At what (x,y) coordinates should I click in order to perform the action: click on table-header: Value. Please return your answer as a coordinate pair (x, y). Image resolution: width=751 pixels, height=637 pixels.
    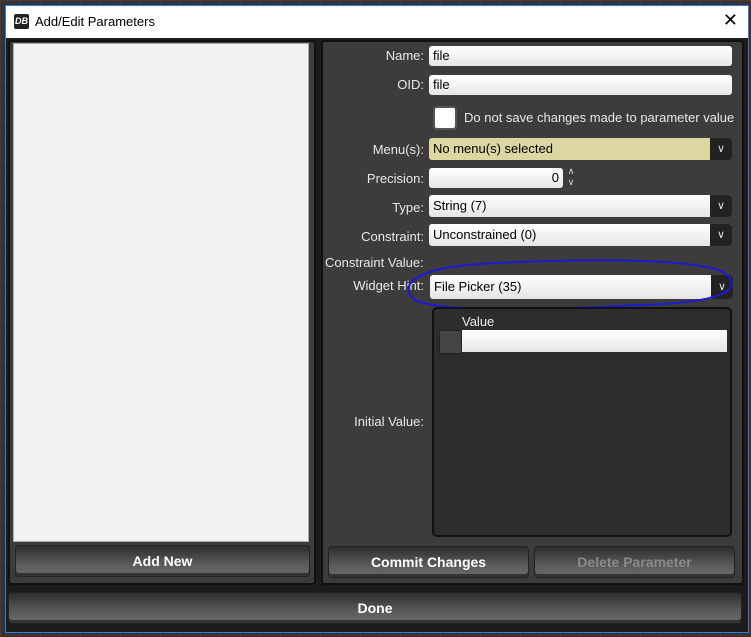
    Looking at the image, I should click on (478, 321).